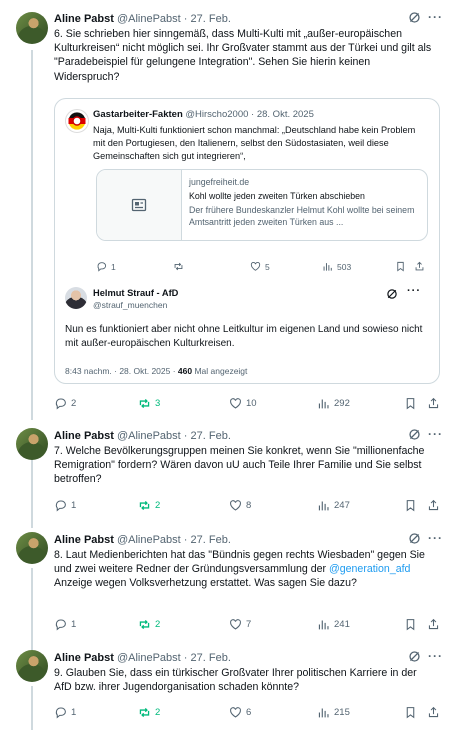  I want to click on quote-bookmark-button, so click(400, 266).